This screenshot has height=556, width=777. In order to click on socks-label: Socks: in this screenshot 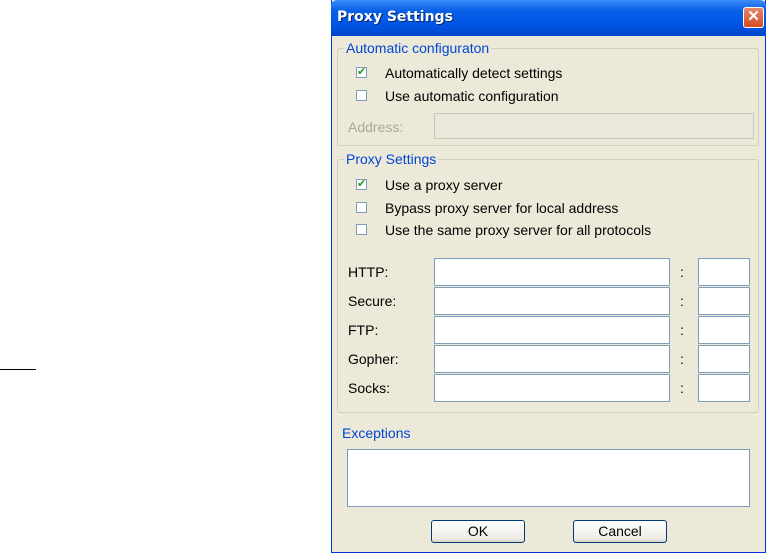, I will do `click(369, 388)`.